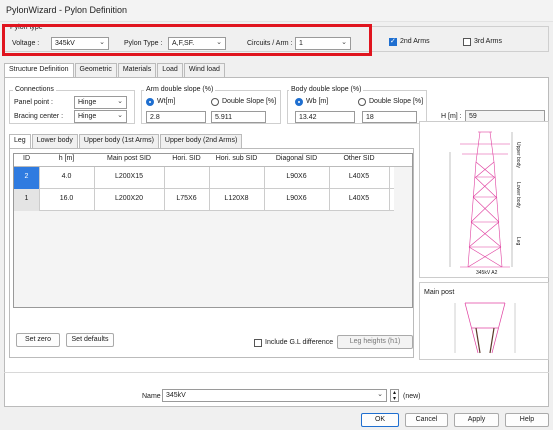  Describe the element at coordinates (39, 70) in the screenshot. I see `tab-structure-definition: Structure Definition` at that location.